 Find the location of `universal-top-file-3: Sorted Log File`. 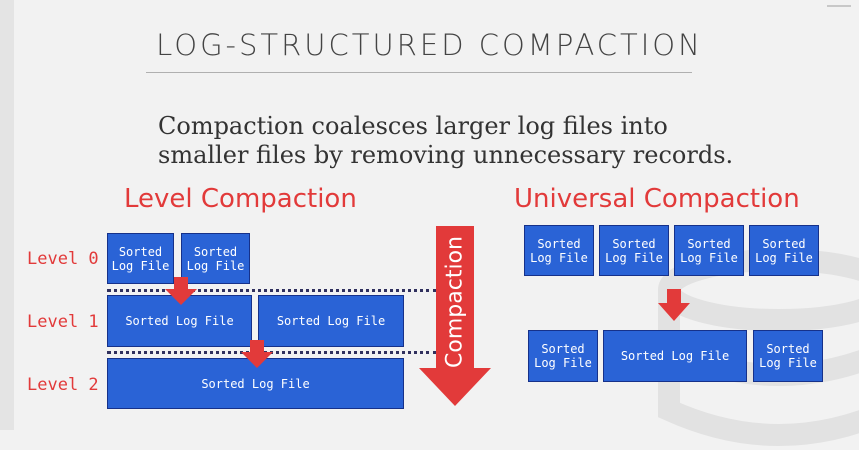

universal-top-file-3: Sorted Log File is located at coordinates (709, 250).